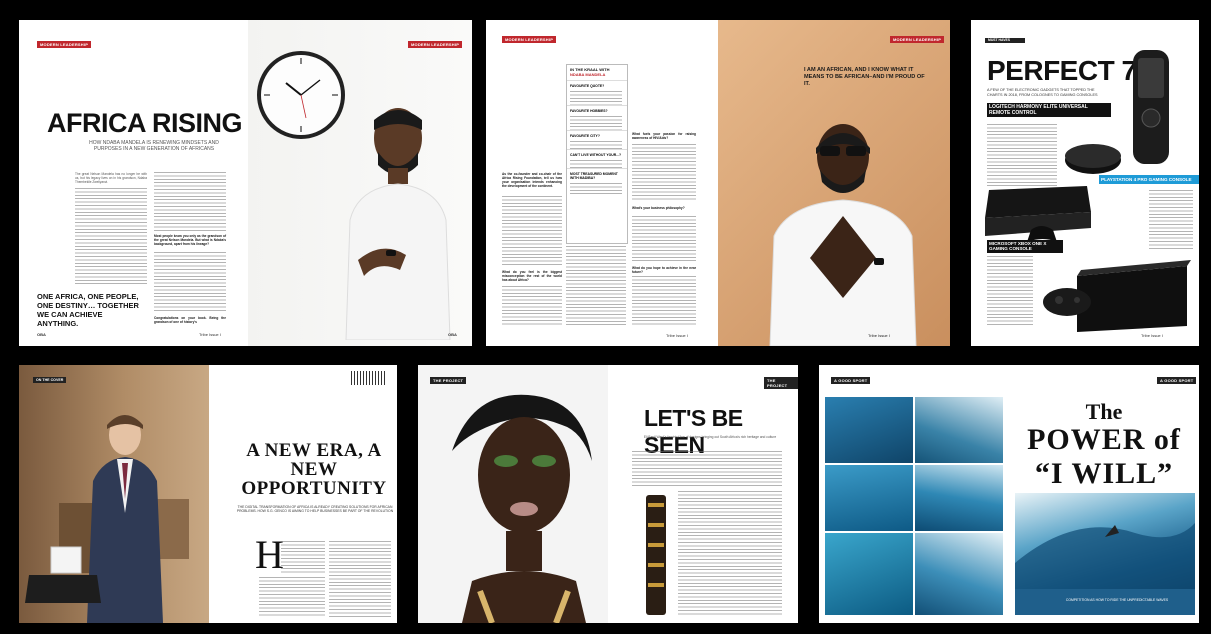  I want to click on section-label: THE PROJECT, so click(448, 380).